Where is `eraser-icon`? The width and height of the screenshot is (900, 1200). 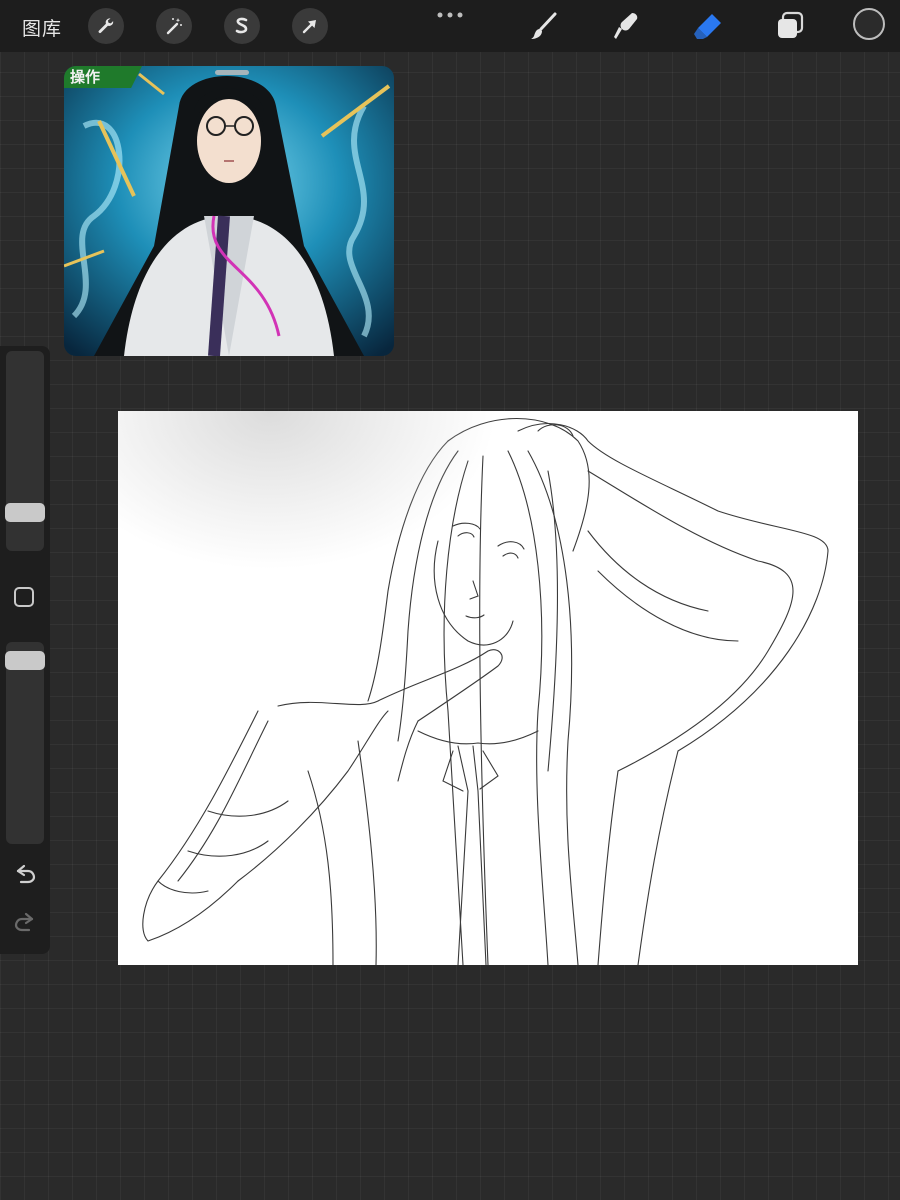 eraser-icon is located at coordinates (708, 26).